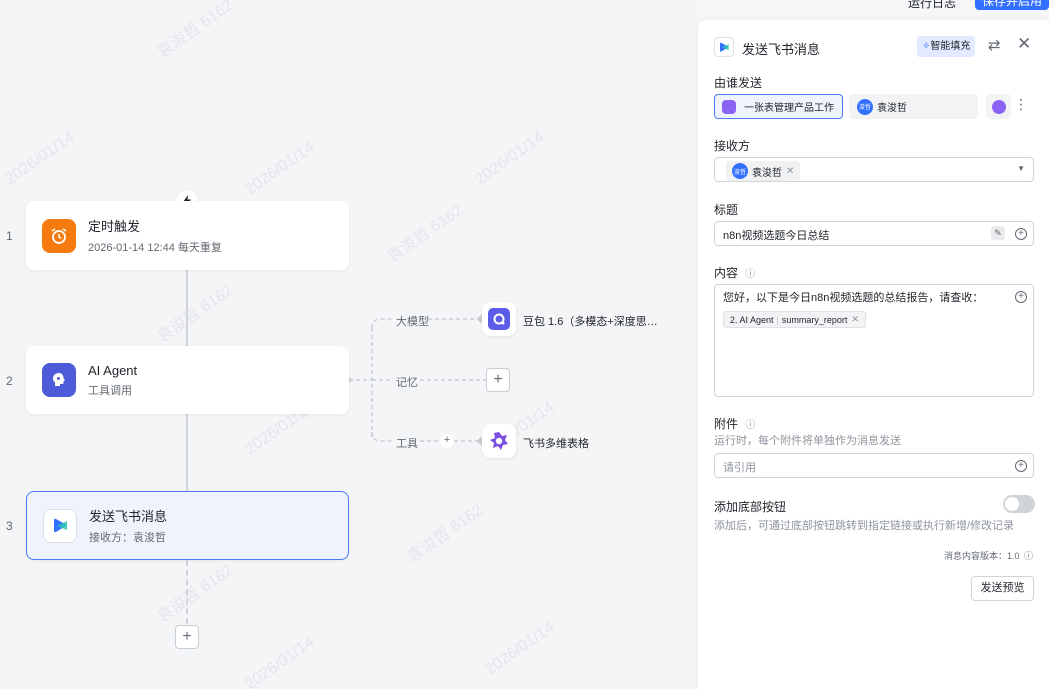 The image size is (1049, 689). Describe the element at coordinates (932, 5) in the screenshot. I see `run-log-link: 运行日志` at that location.